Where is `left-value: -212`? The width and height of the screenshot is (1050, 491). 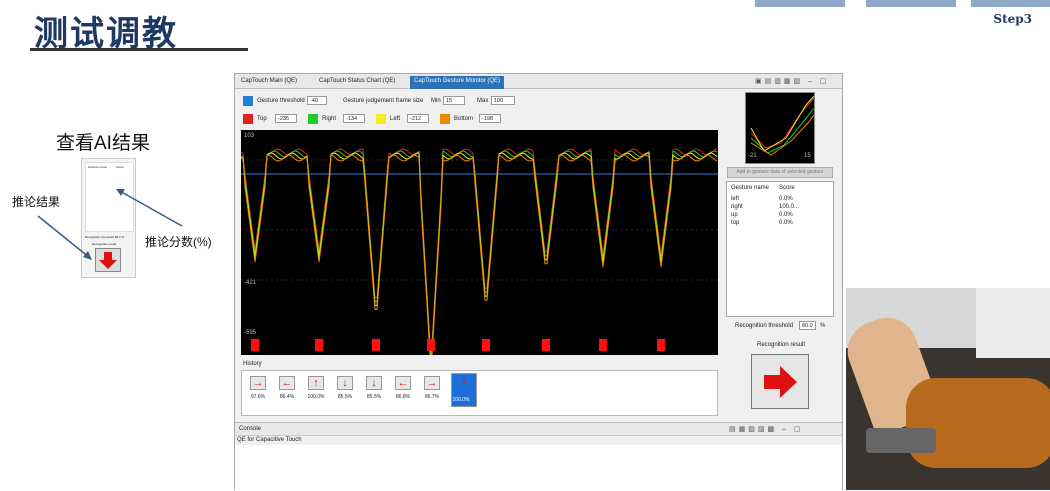 left-value: -212 is located at coordinates (418, 118).